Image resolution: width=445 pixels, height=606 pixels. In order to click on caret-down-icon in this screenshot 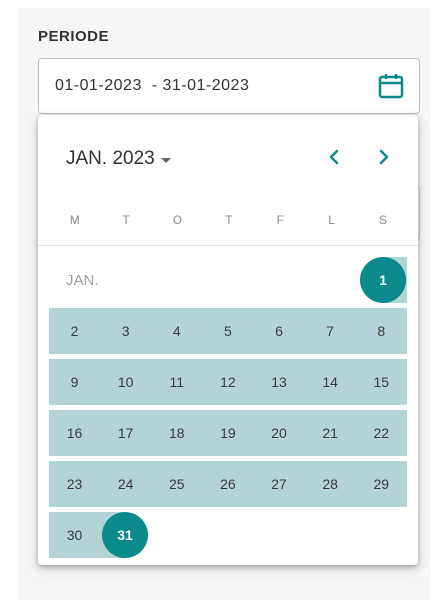, I will do `click(165, 160)`.